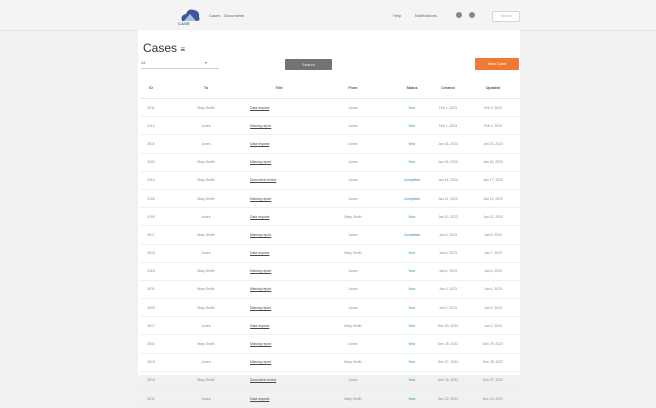 The width and height of the screenshot is (656, 408). What do you see at coordinates (308, 64) in the screenshot?
I see `search-button: Search` at bounding box center [308, 64].